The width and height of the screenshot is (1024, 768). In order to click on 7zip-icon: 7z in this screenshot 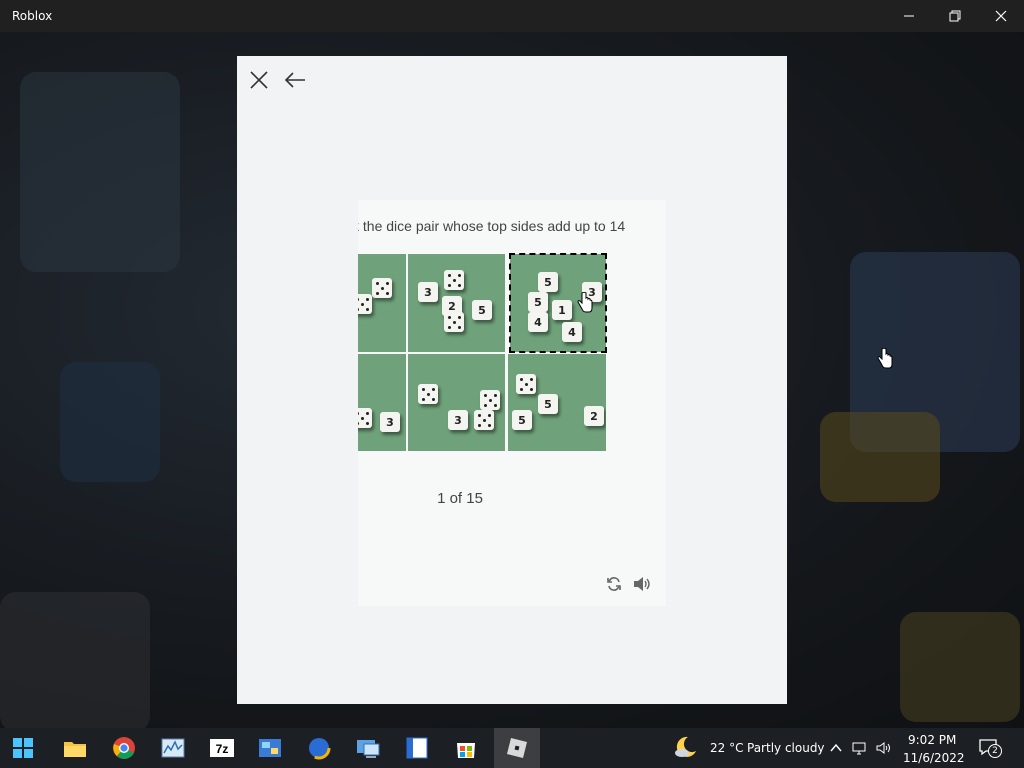, I will do `click(222, 748)`.